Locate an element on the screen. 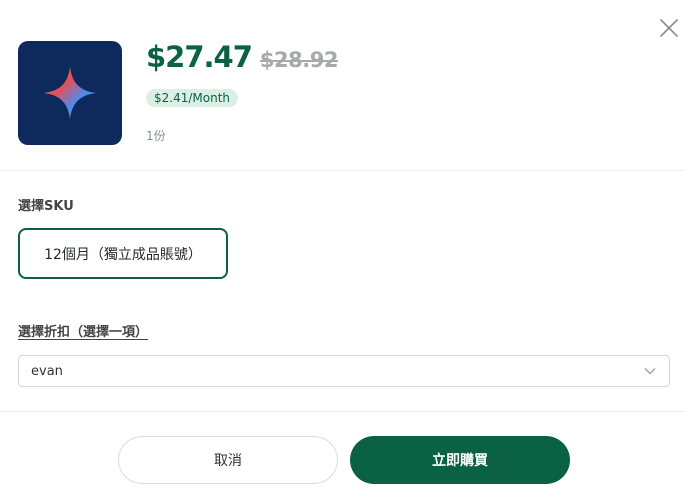 The width and height of the screenshot is (685, 494). price-row: $27.47 $28.92 is located at coordinates (242, 57).